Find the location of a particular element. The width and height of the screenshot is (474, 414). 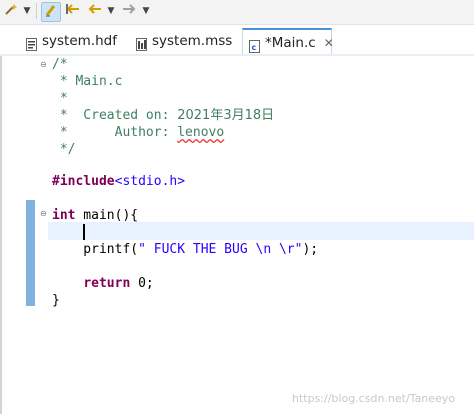

toolbar-separator is located at coordinates (36, 11).